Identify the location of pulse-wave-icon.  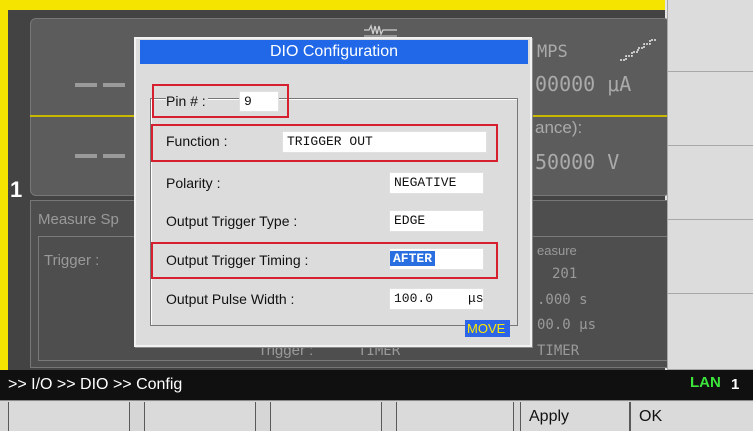
(380, 30).